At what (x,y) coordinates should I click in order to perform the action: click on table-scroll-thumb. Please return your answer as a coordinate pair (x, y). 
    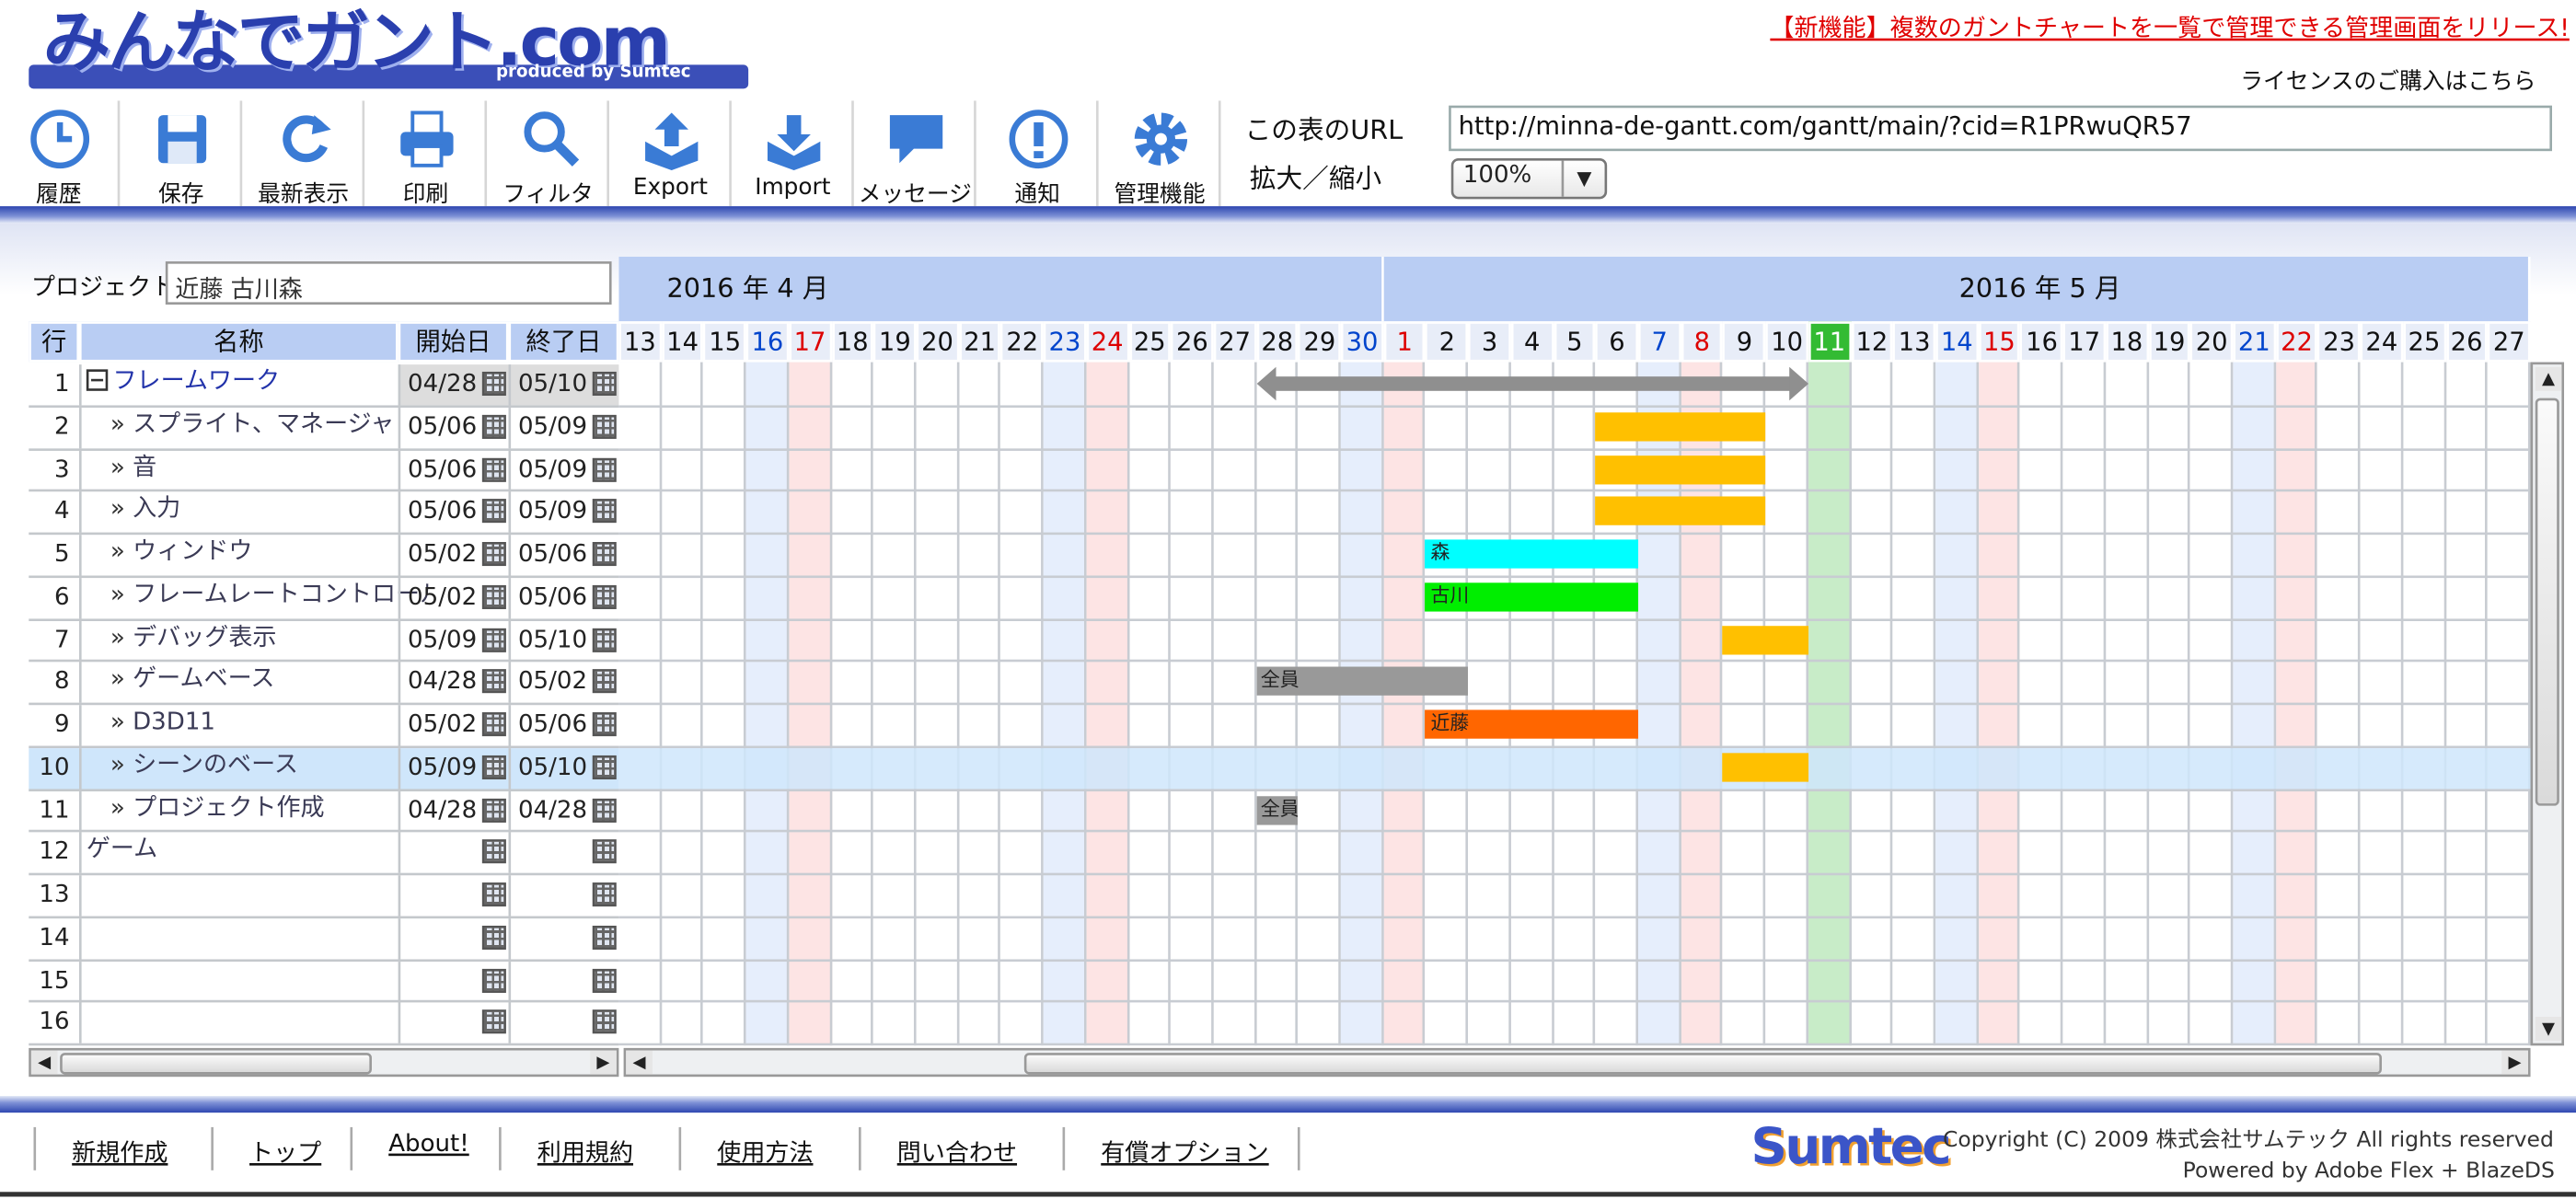
    Looking at the image, I should click on (216, 1064).